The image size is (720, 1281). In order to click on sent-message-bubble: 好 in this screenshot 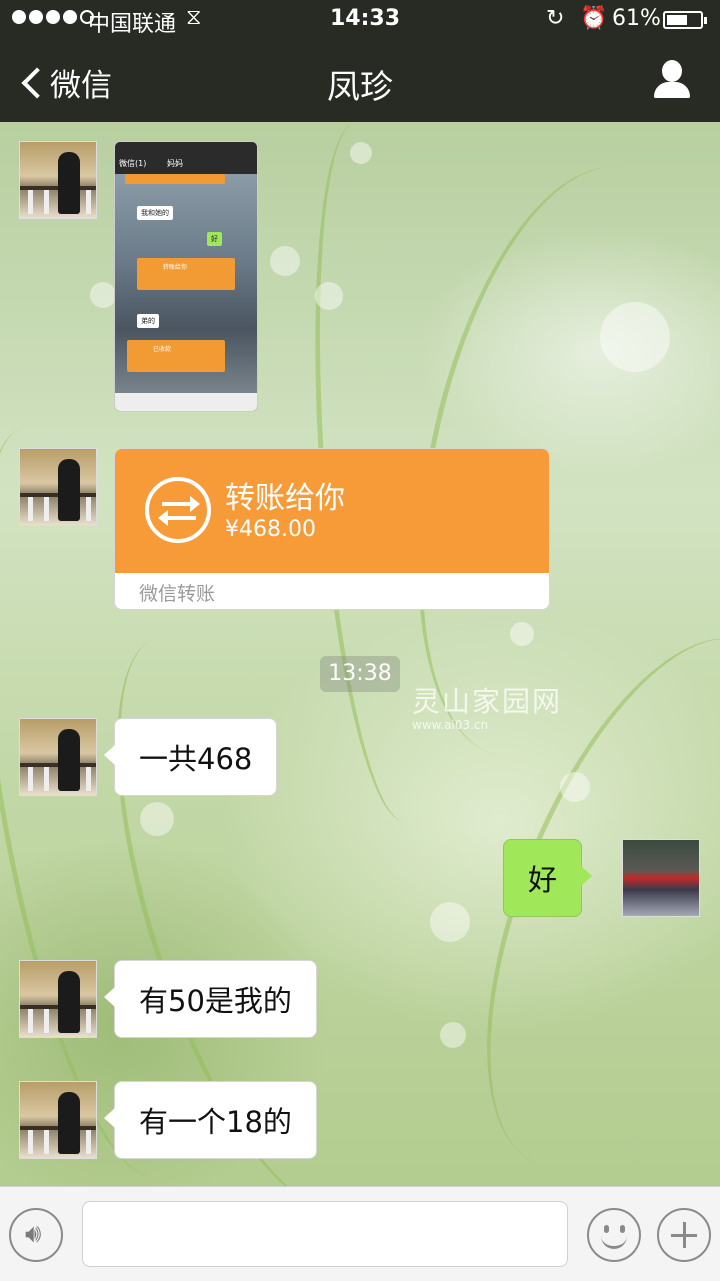, I will do `click(548, 878)`.